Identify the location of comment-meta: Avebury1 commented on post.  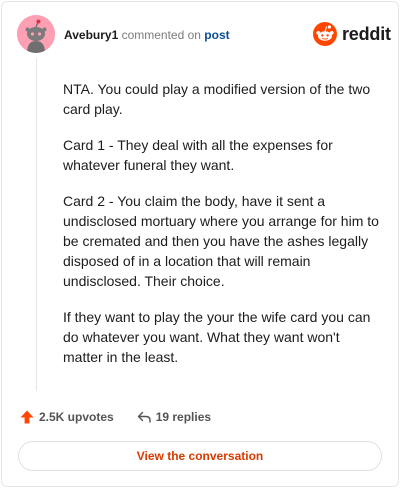
(147, 35).